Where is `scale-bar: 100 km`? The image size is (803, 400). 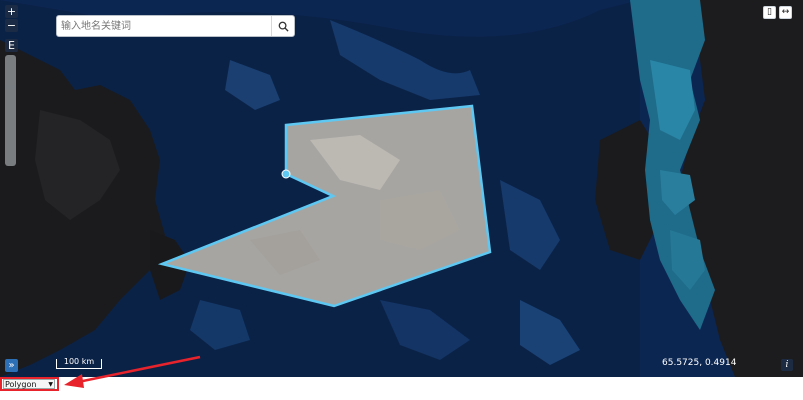 scale-bar: 100 km is located at coordinates (79, 363).